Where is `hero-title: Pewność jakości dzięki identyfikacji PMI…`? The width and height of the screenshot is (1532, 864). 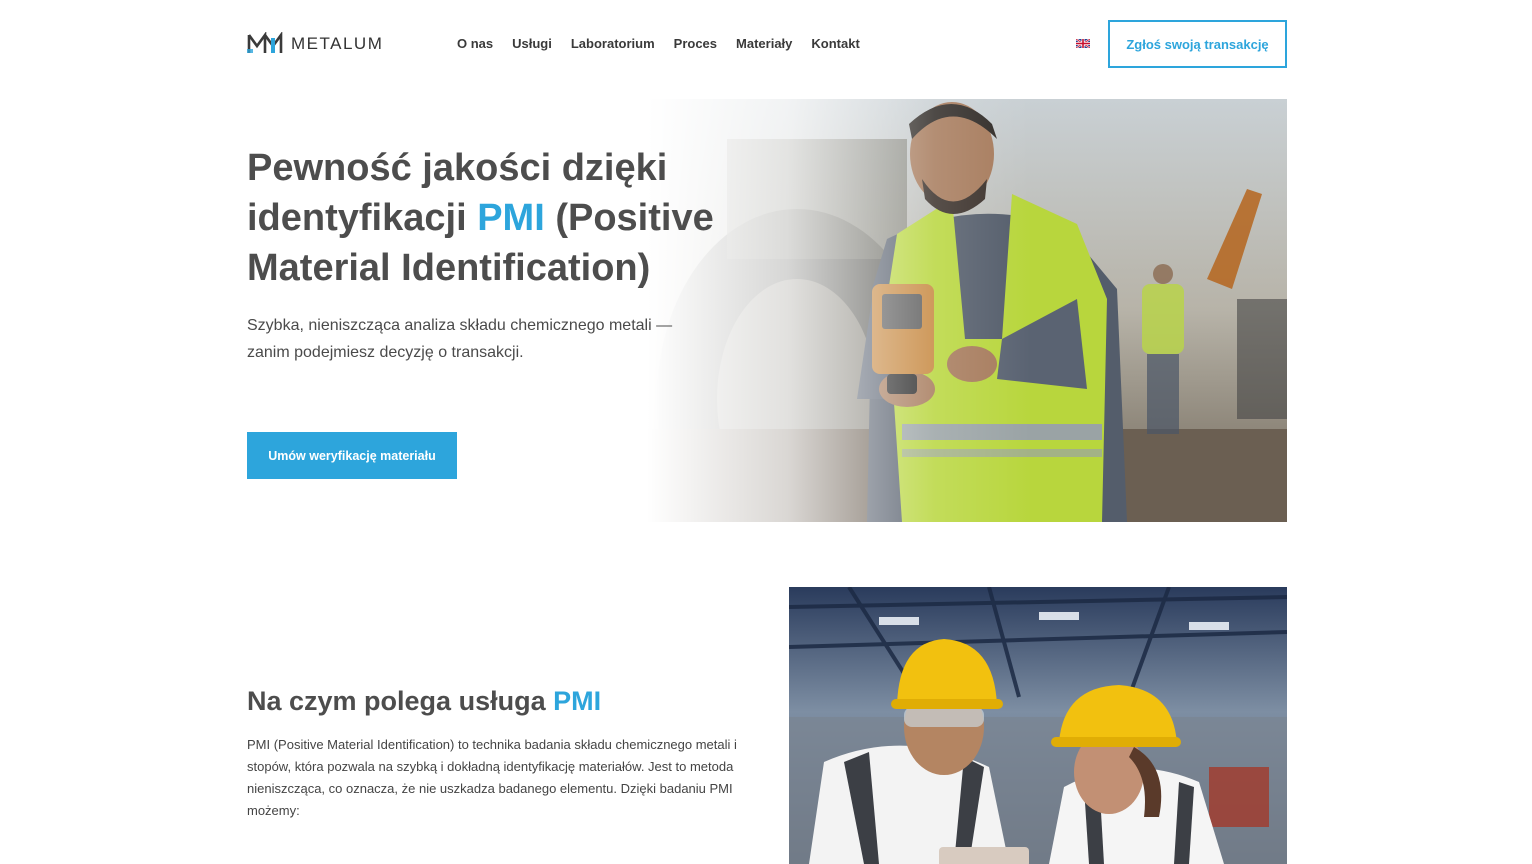 hero-title: Pewność jakości dzięki identyfikacji PMI… is located at coordinates (507, 218).